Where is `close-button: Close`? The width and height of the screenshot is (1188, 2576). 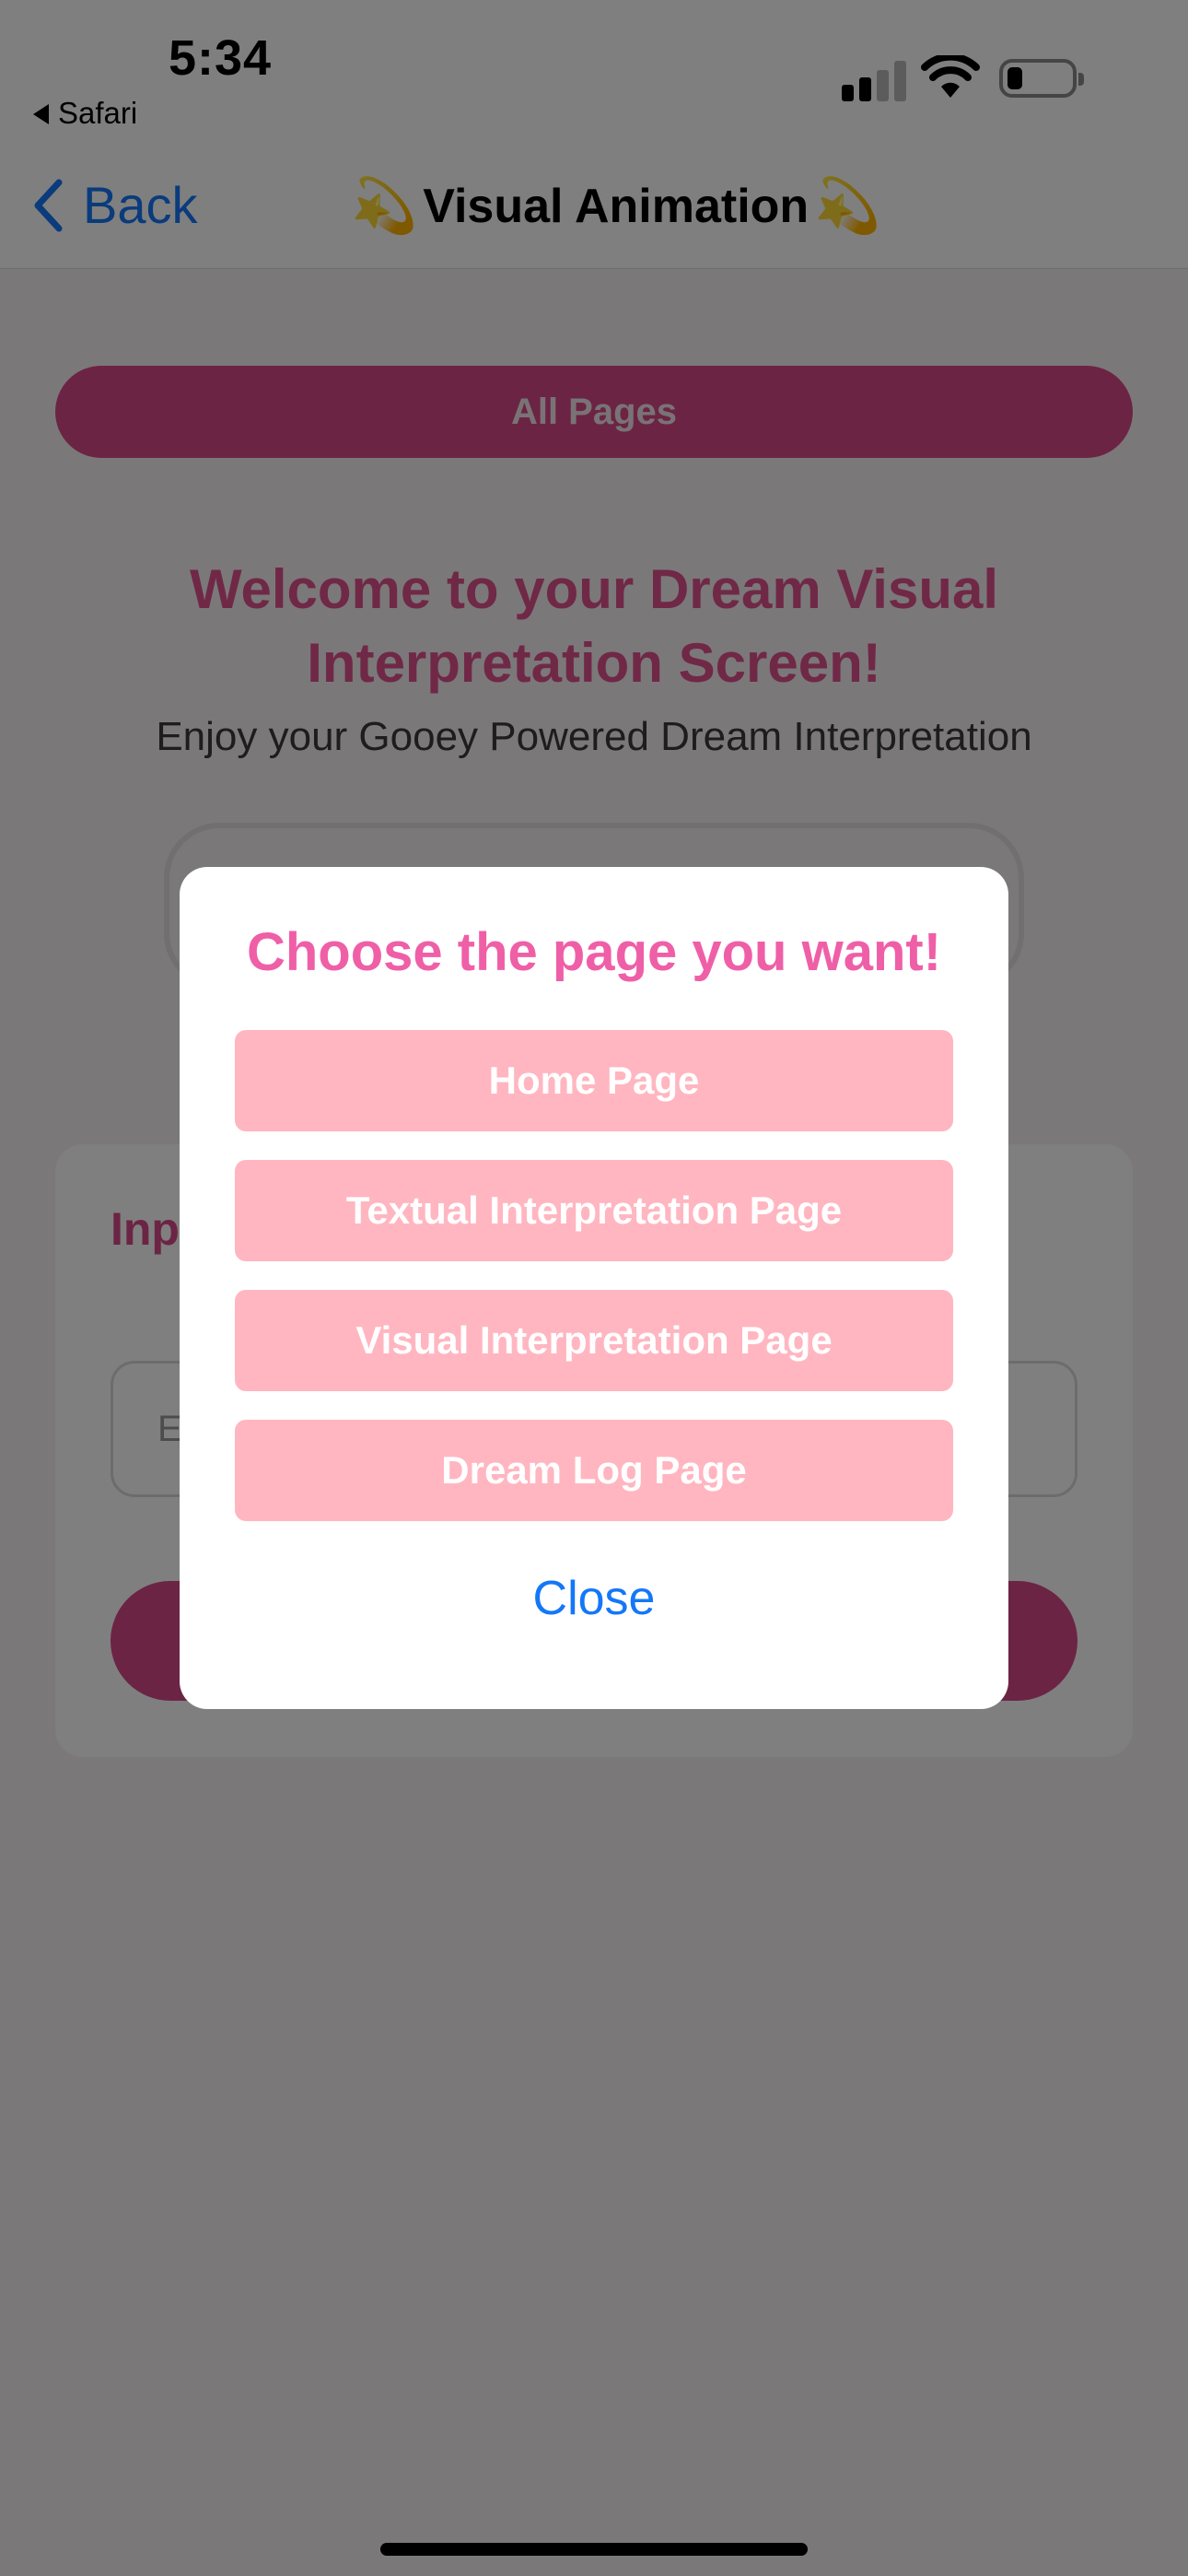 close-button: Close is located at coordinates (594, 1598).